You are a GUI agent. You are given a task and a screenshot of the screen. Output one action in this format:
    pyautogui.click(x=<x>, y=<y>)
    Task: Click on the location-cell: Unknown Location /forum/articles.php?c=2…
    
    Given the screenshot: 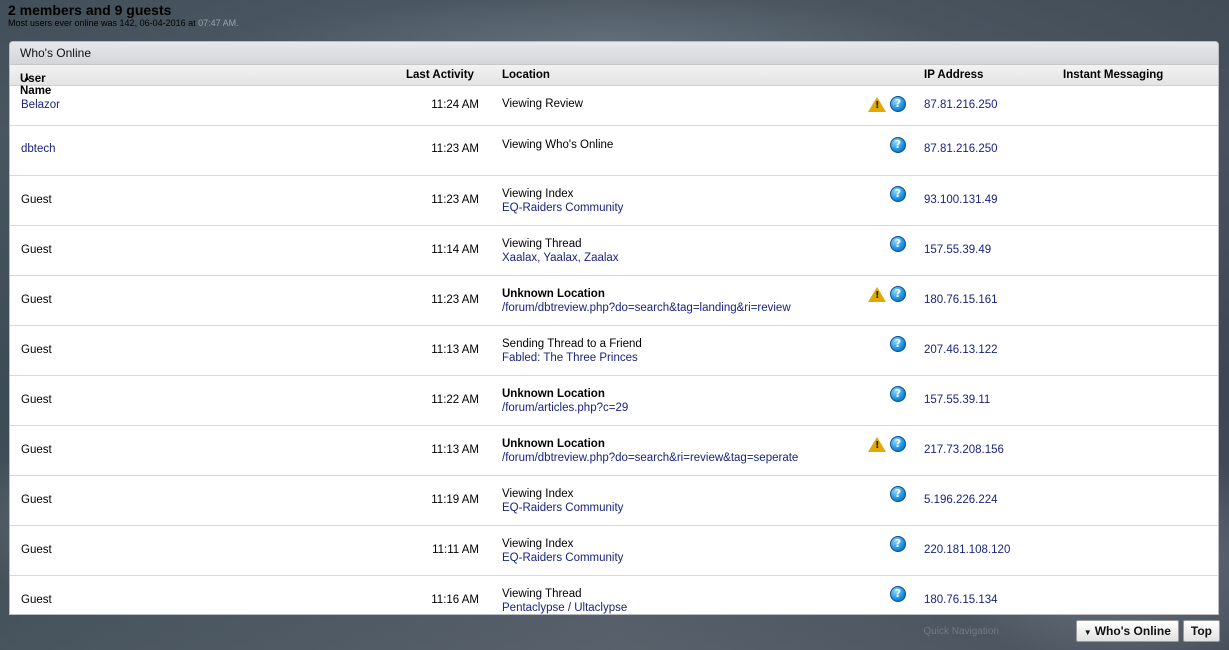 What is the action you would take?
    pyautogui.click(x=565, y=401)
    